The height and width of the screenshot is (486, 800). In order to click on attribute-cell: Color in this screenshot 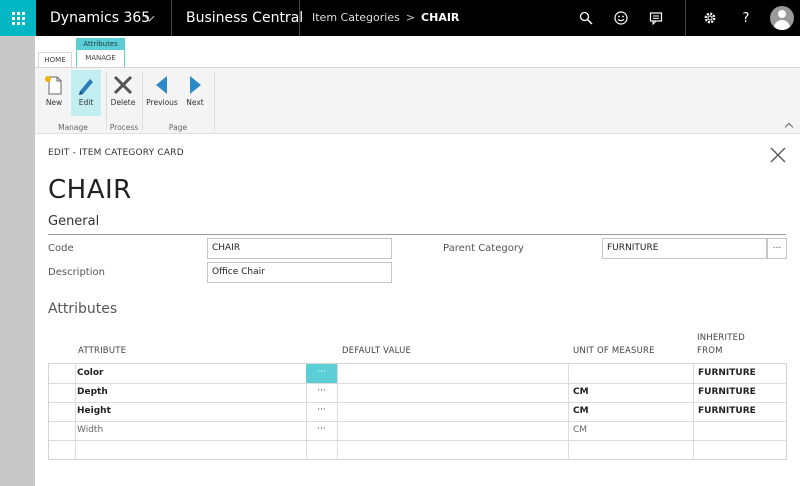, I will do `click(90, 373)`.